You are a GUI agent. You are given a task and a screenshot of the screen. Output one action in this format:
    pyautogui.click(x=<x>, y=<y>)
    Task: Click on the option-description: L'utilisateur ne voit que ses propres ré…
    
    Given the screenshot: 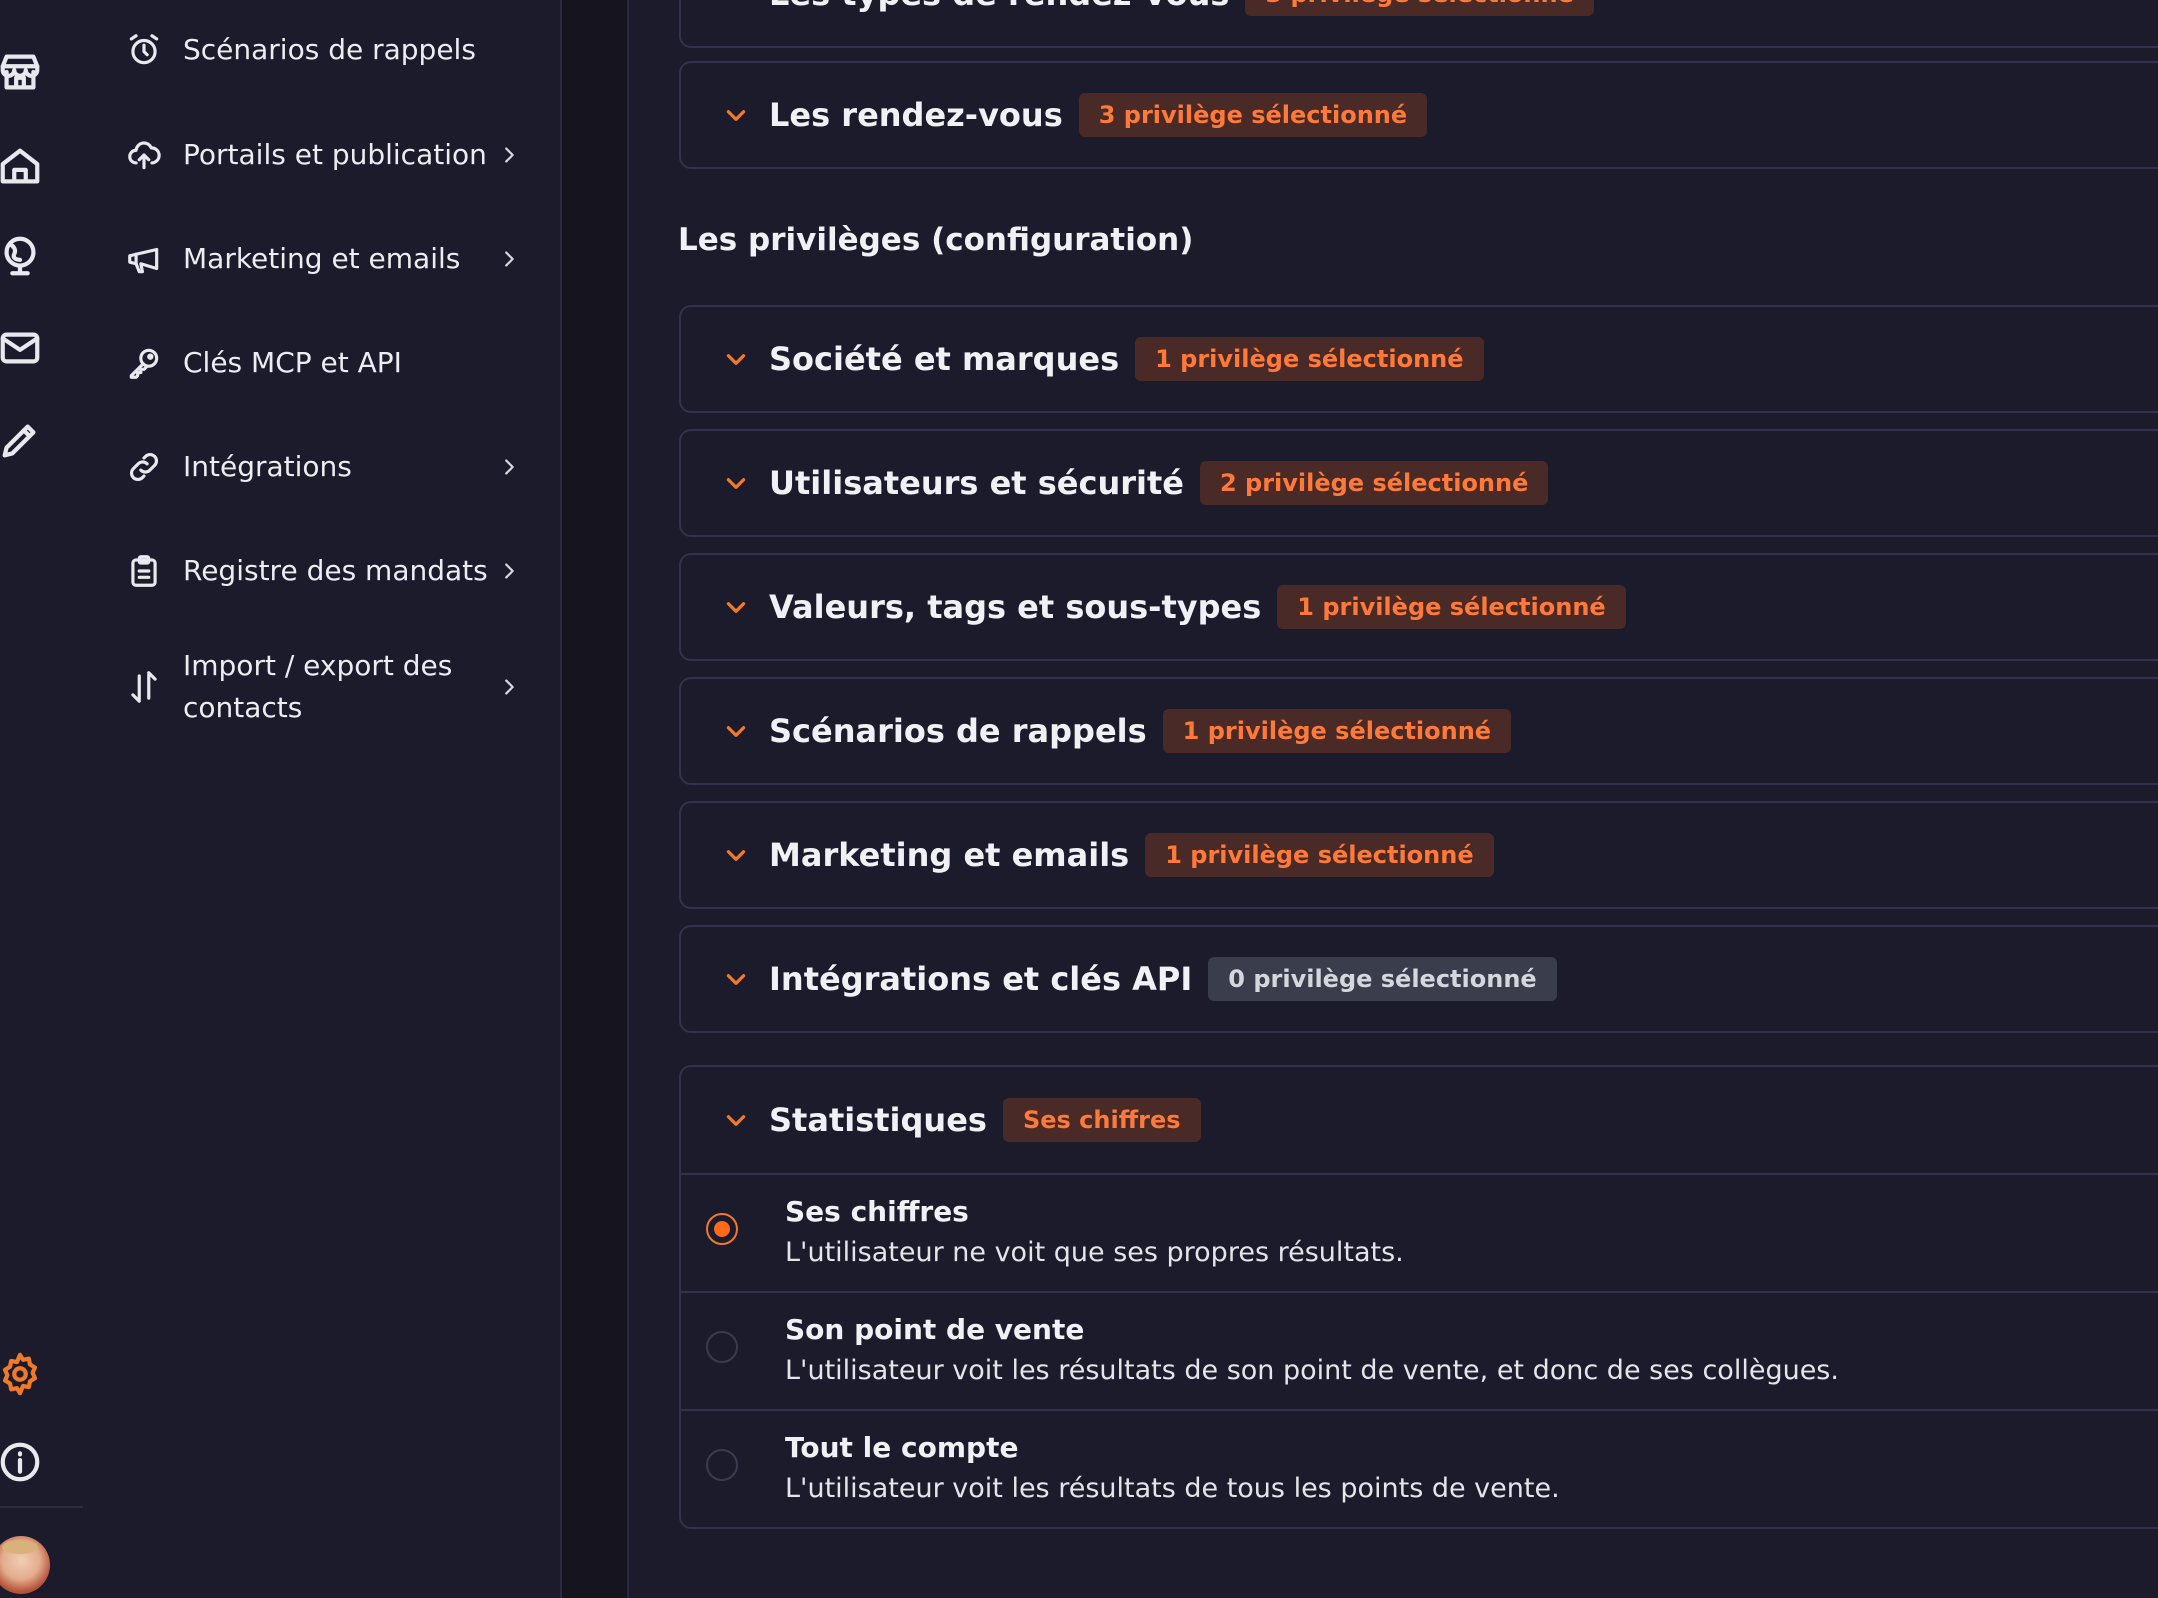 What is the action you would take?
    pyautogui.click(x=1094, y=1252)
    